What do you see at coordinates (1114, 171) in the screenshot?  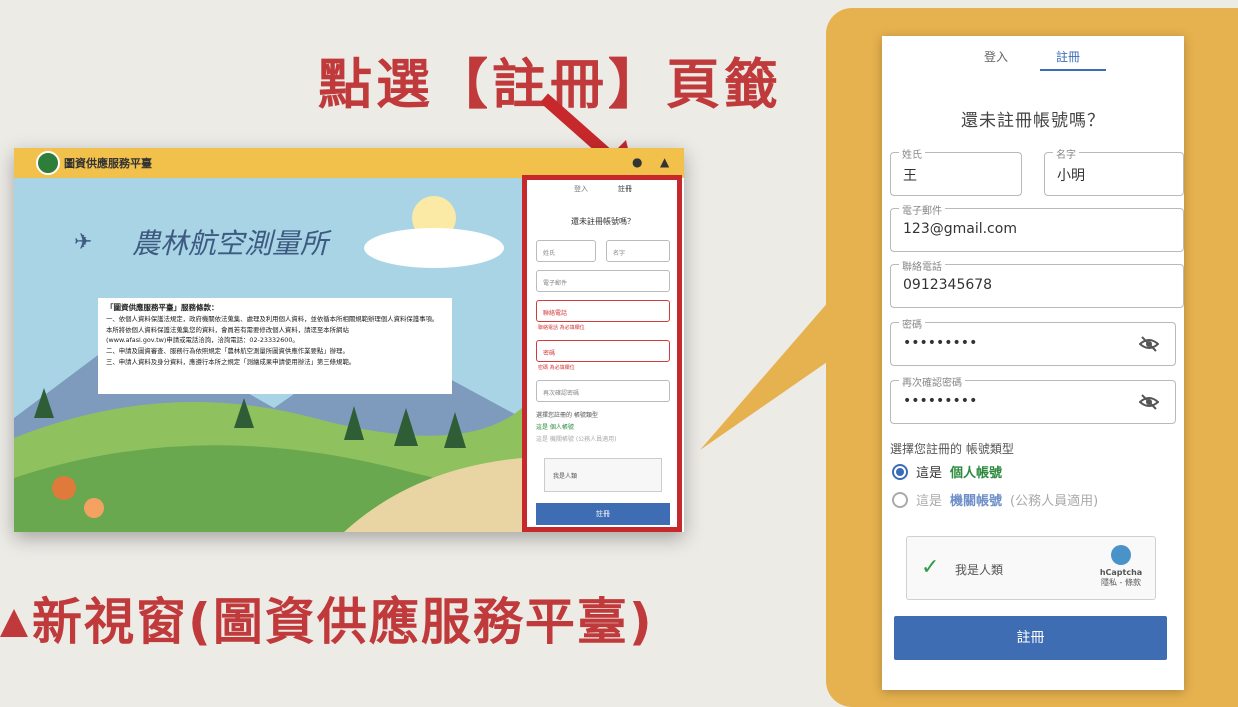 I see `given-name-field: 名字 小明` at bounding box center [1114, 171].